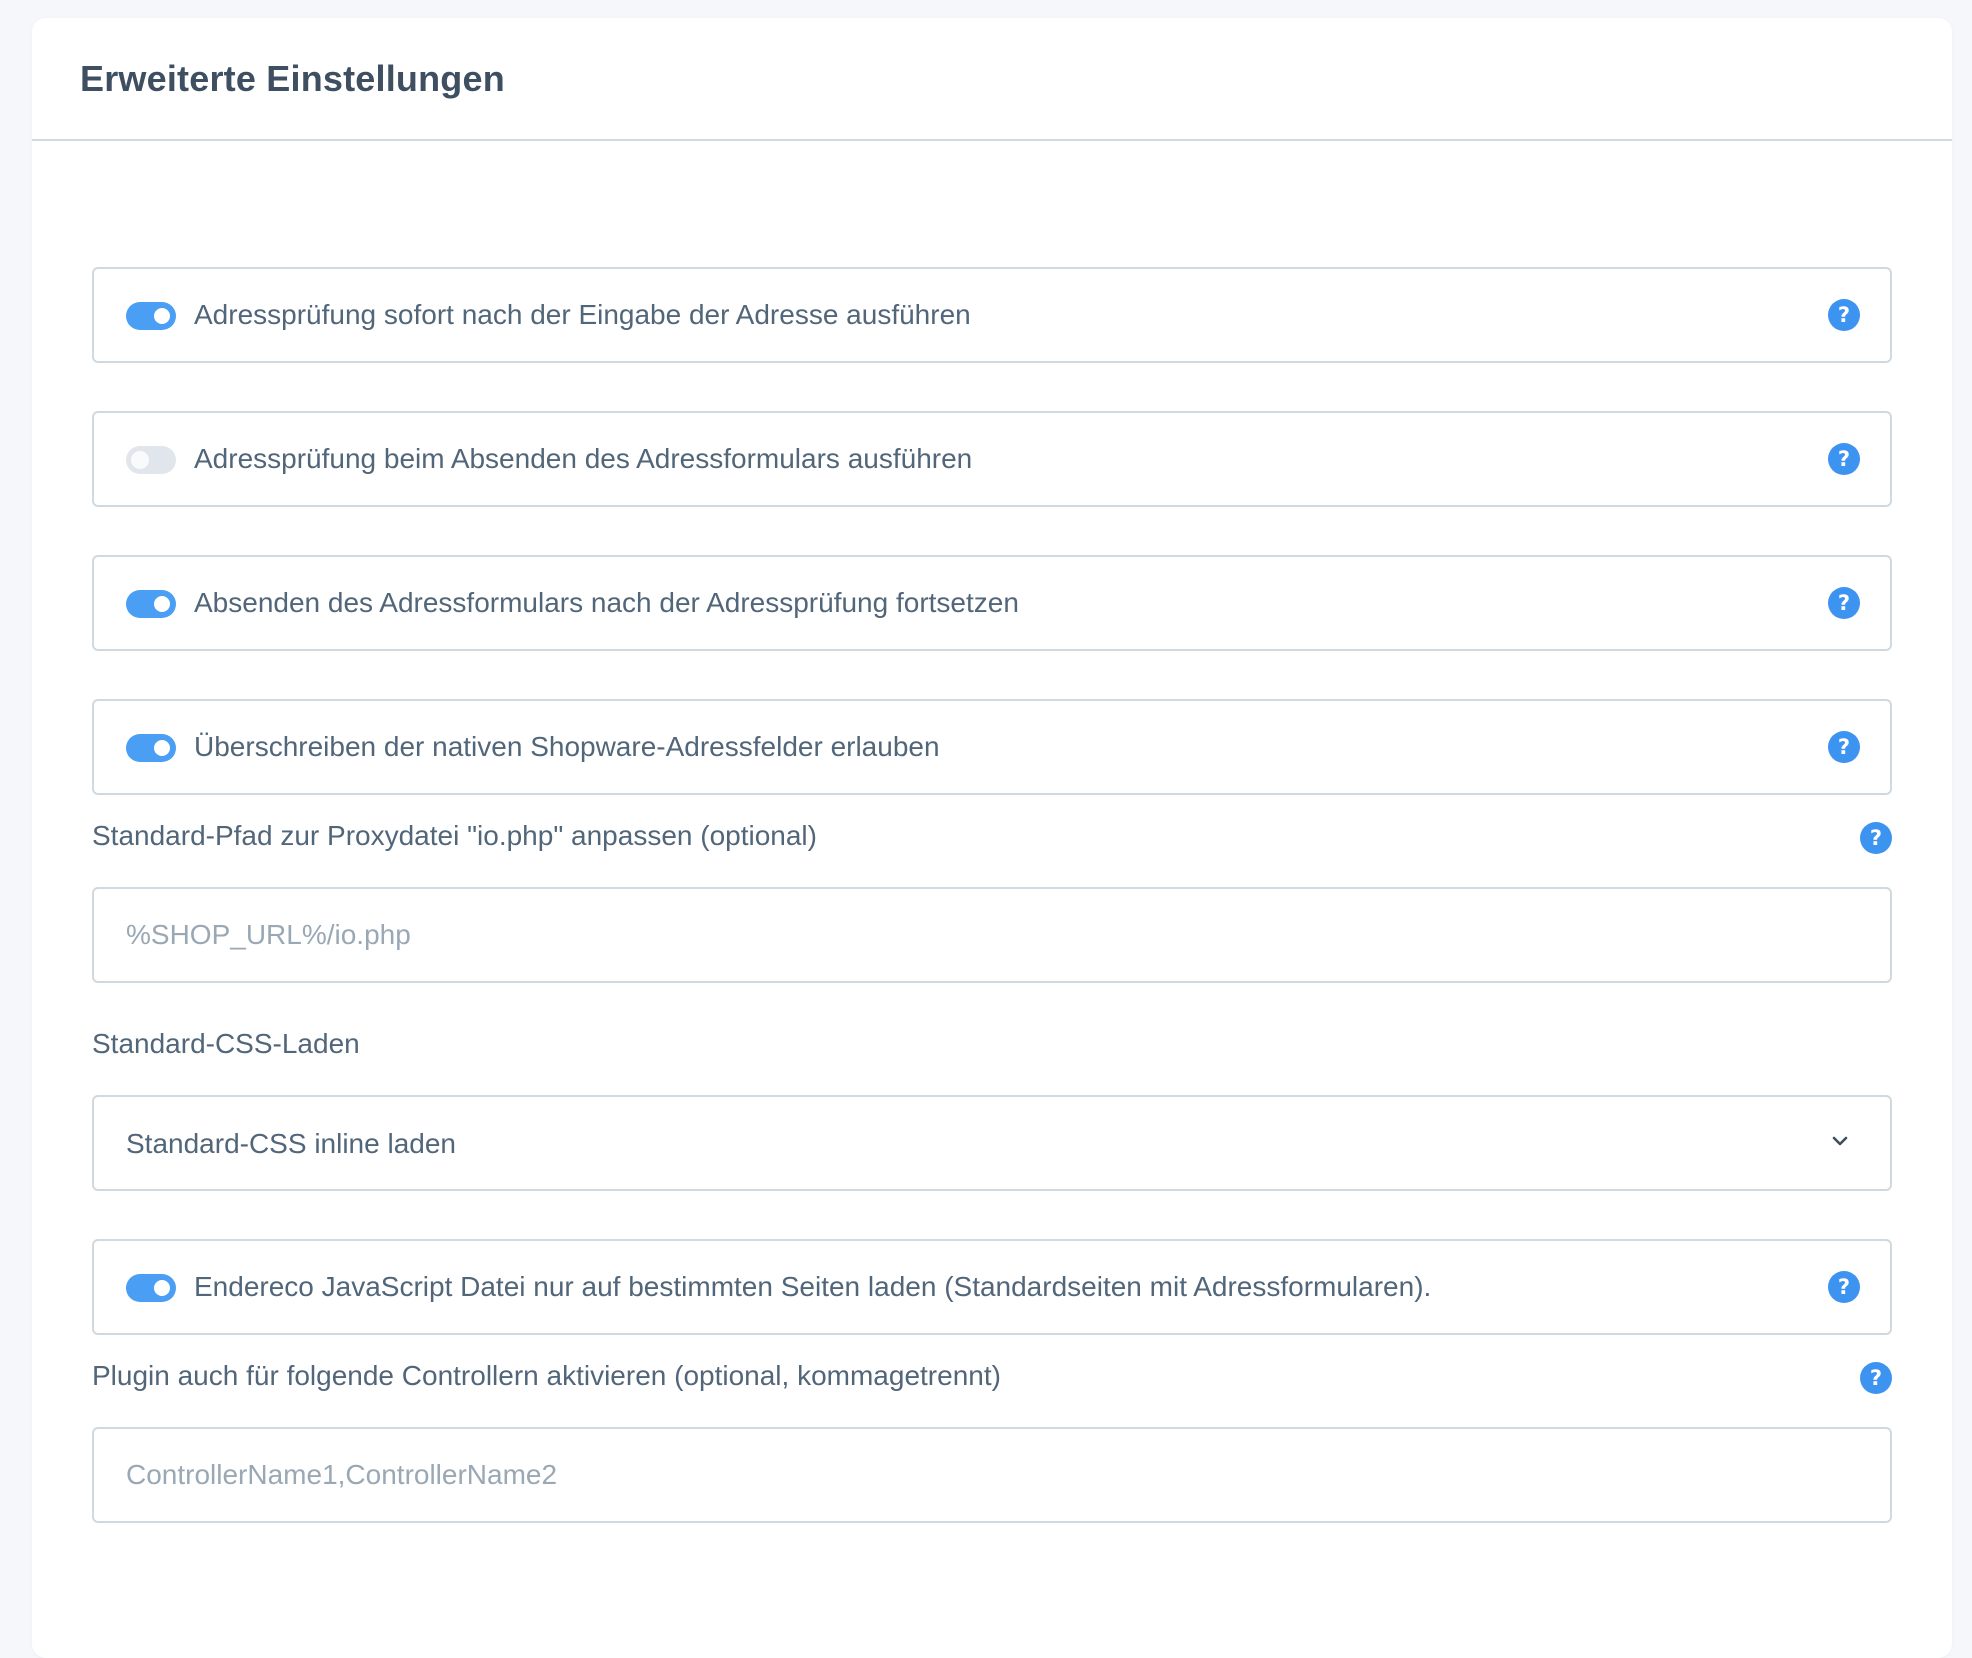 The height and width of the screenshot is (1658, 1972). I want to click on page-title: Erweiterte Einstellungen, so click(292, 78).